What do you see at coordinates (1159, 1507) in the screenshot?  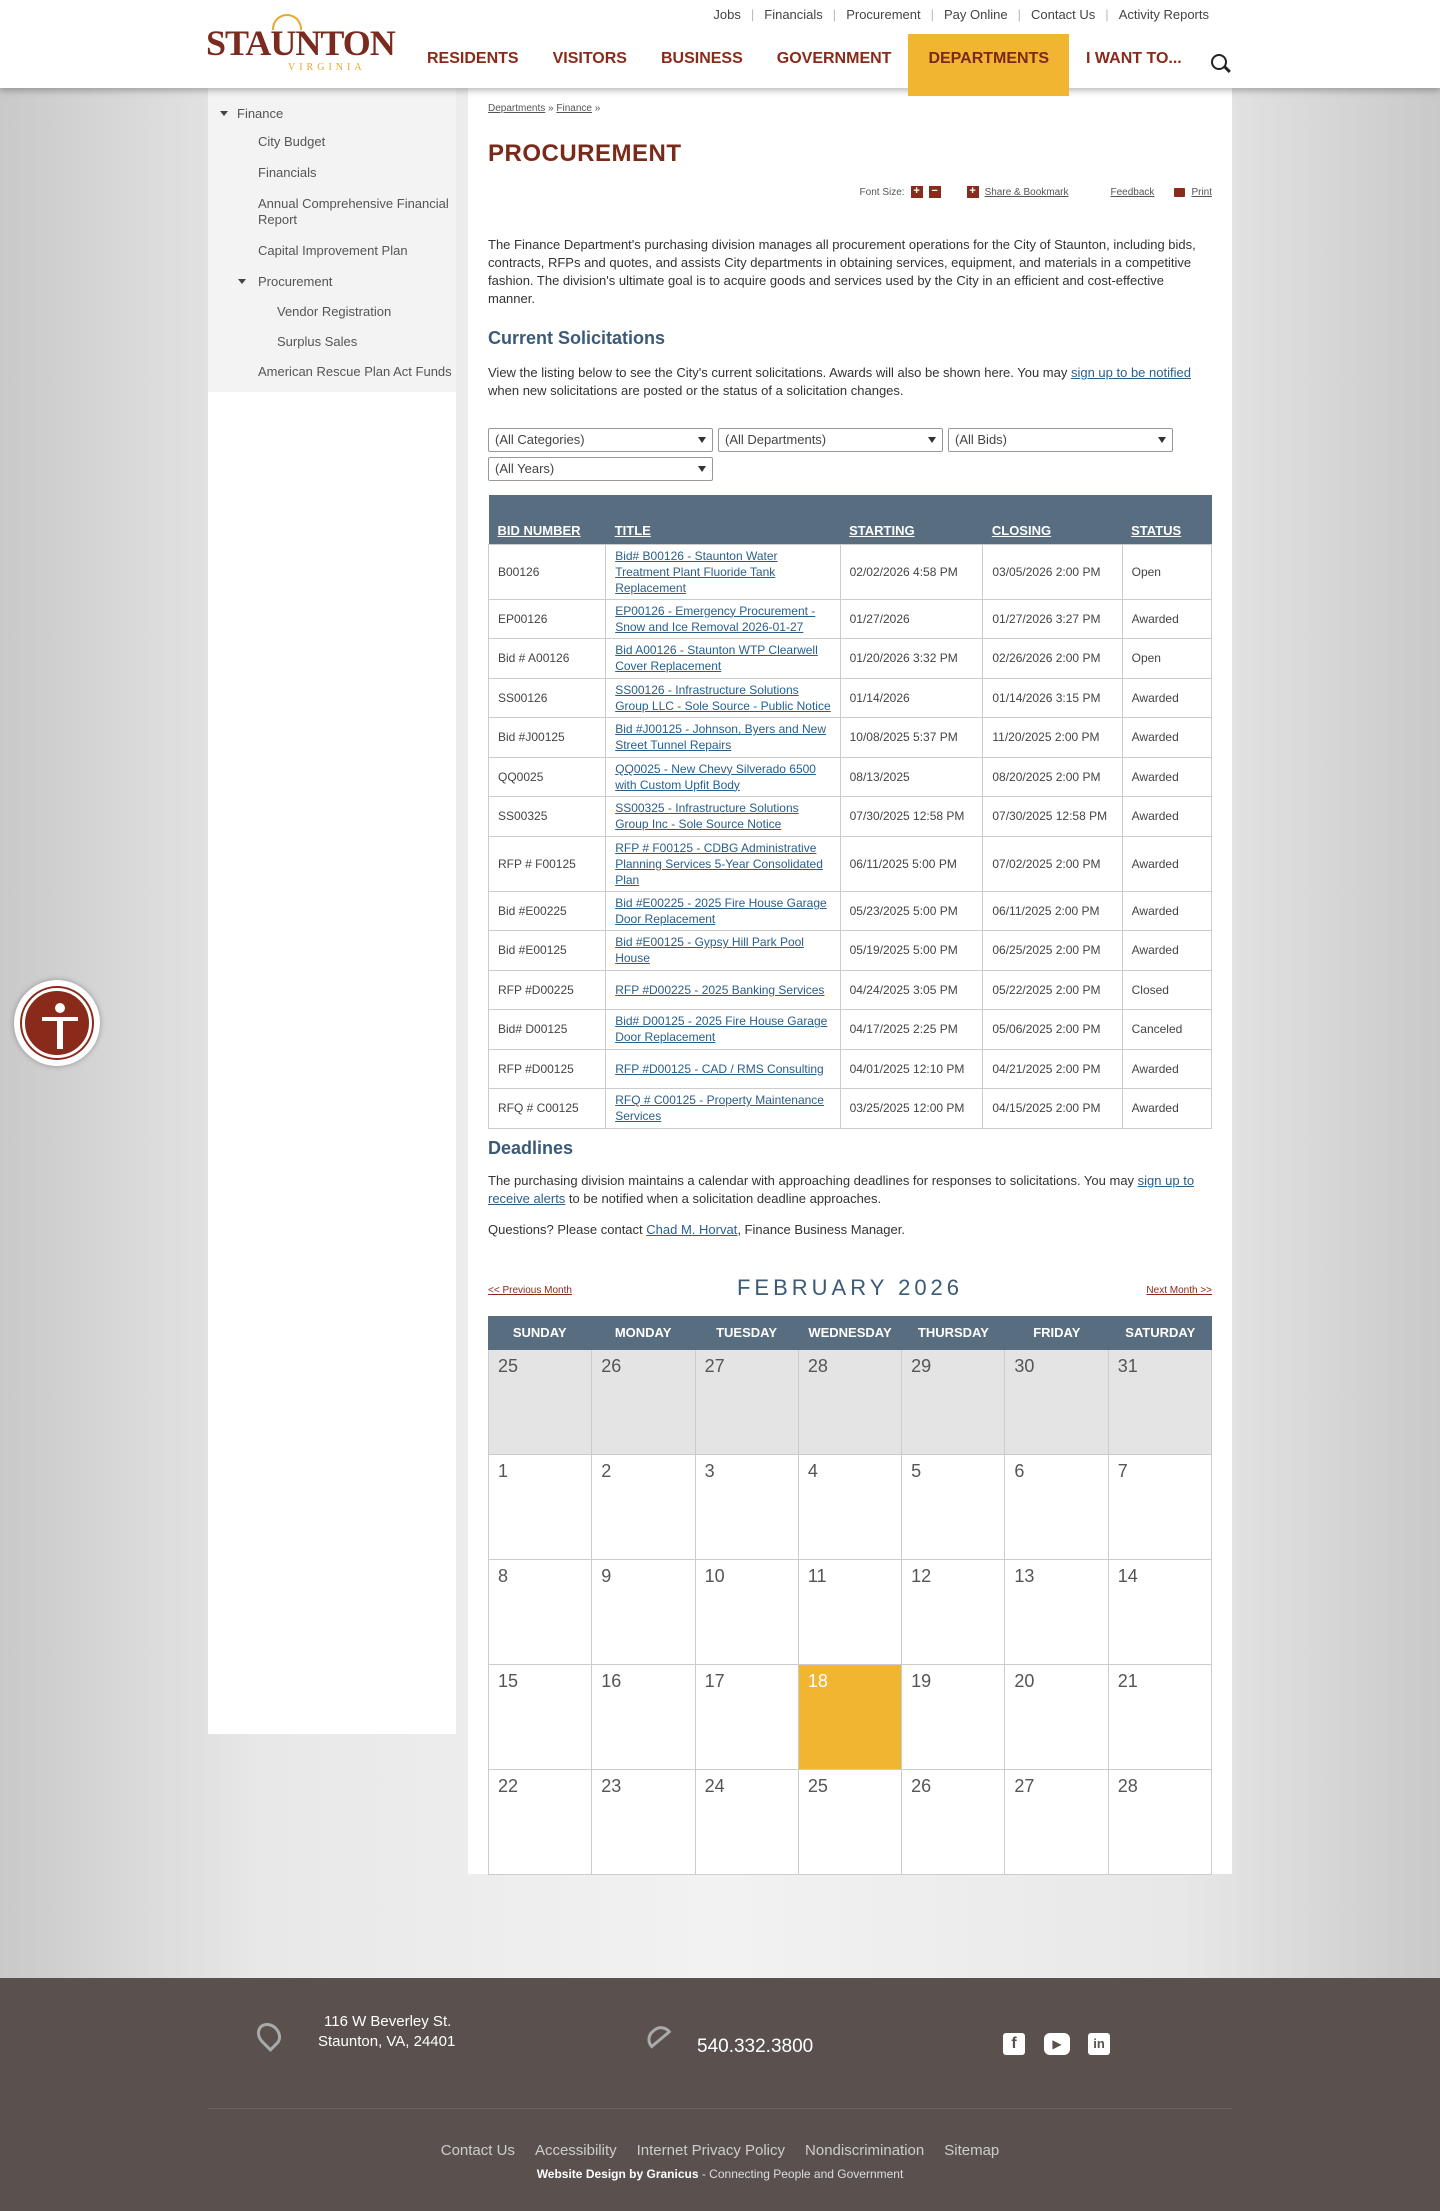 I see `calendar-day: 7` at bounding box center [1159, 1507].